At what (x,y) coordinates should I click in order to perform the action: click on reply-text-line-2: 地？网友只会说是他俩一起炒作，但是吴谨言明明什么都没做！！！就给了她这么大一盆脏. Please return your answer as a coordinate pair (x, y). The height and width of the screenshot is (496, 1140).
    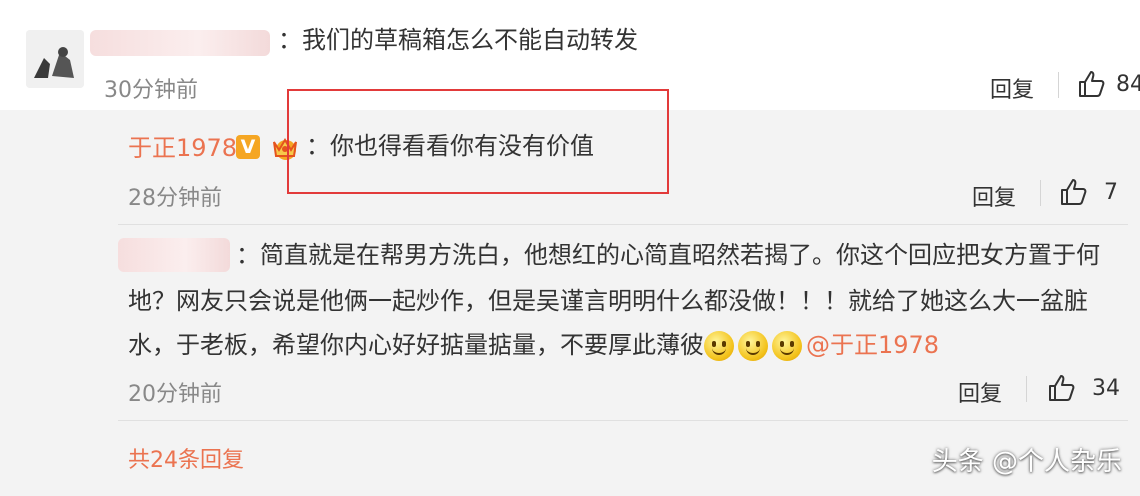
    Looking at the image, I should click on (608, 301).